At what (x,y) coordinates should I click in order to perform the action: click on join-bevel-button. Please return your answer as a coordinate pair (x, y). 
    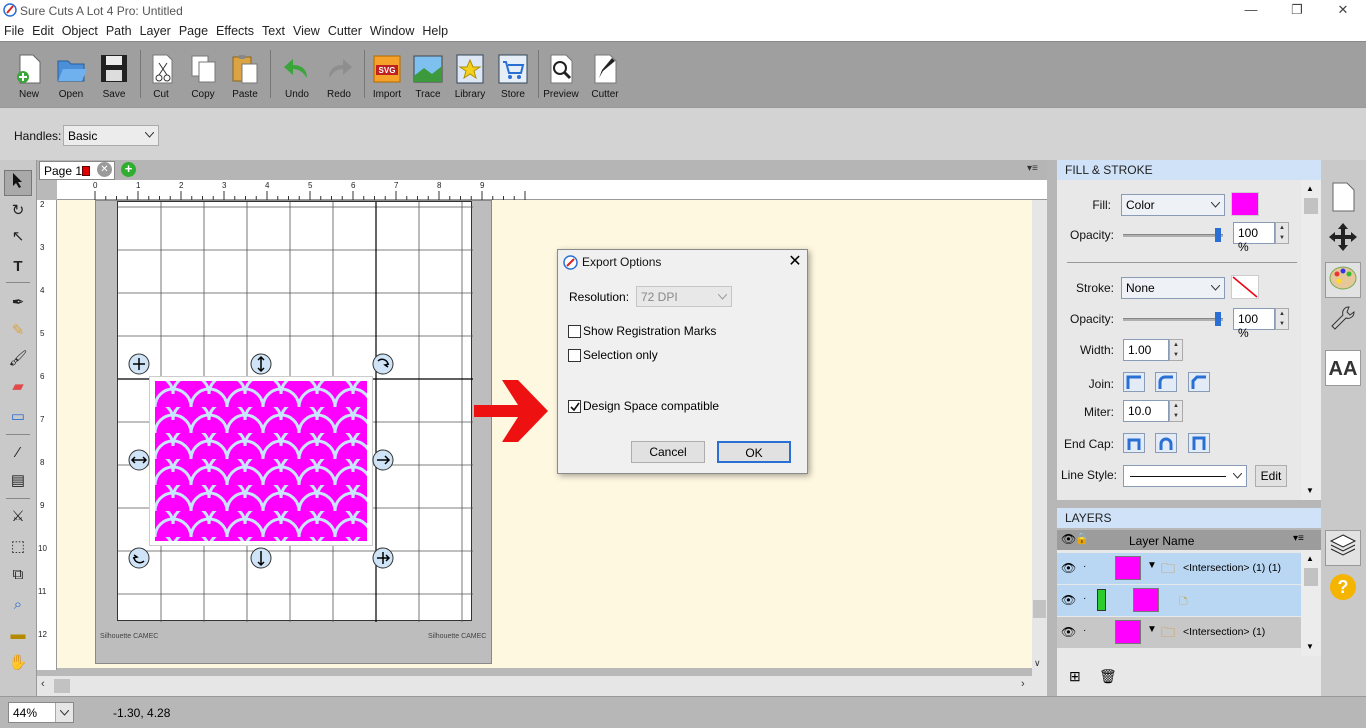
    Looking at the image, I should click on (1199, 382).